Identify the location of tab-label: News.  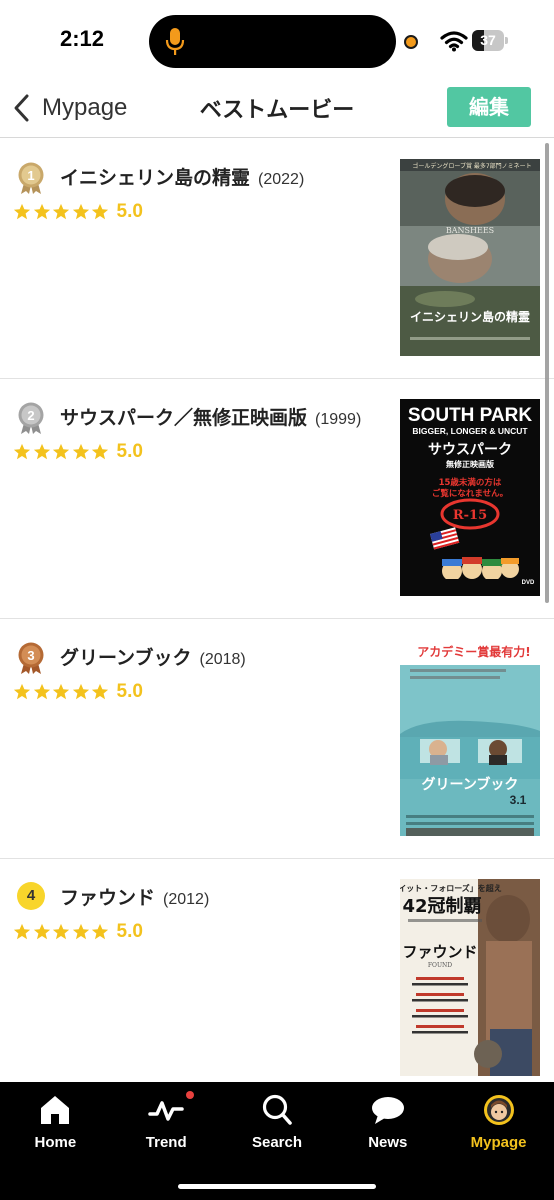
(388, 1142).